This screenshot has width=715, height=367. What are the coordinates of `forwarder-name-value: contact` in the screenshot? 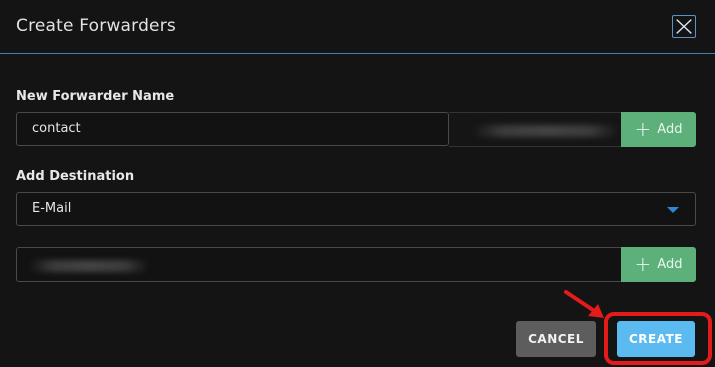 It's located at (56, 128).